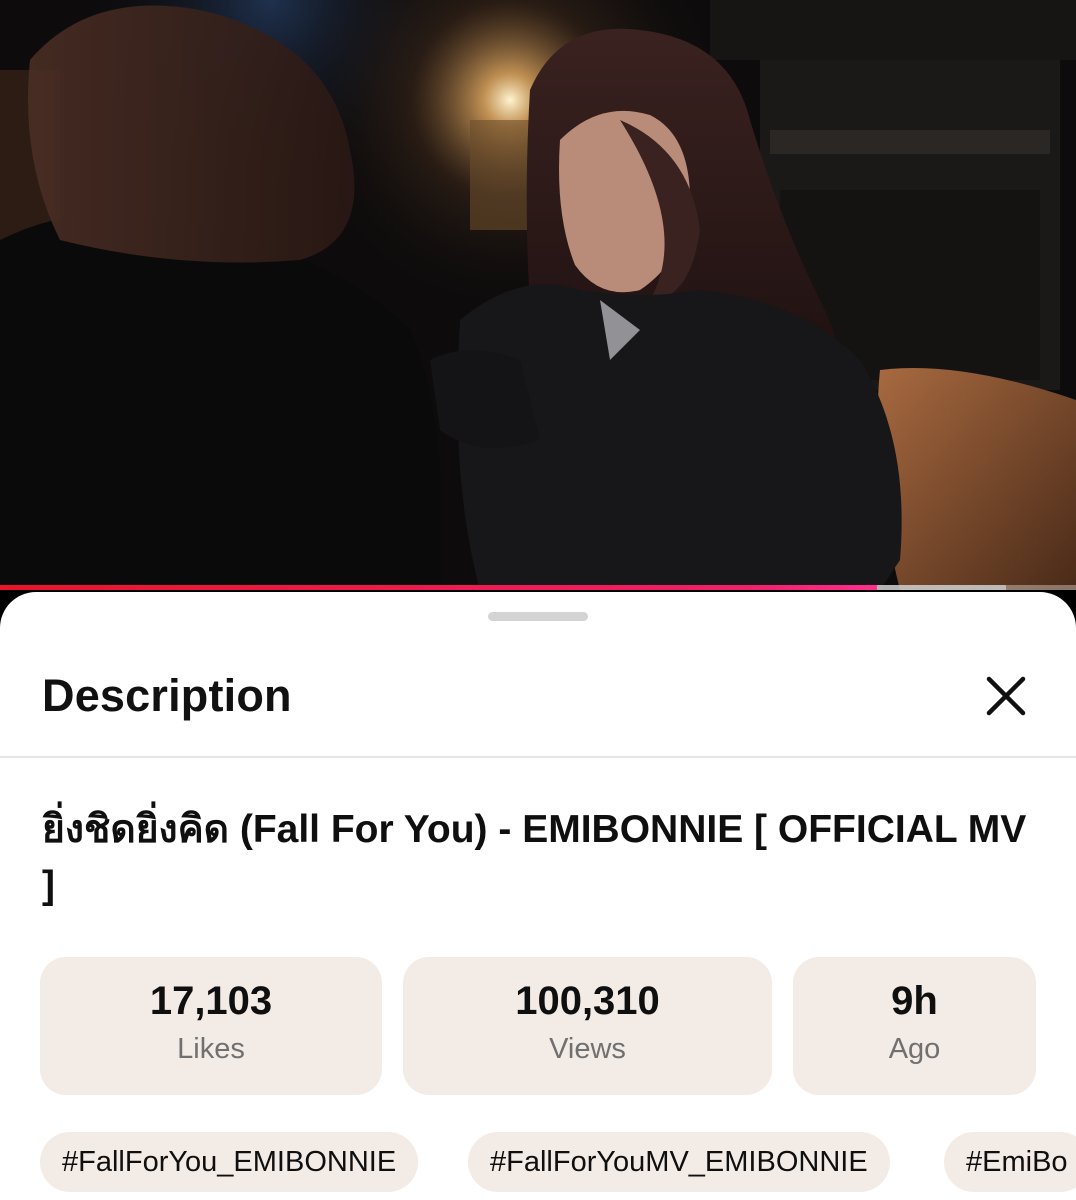 The width and height of the screenshot is (1076, 1200). I want to click on progress-buffer, so click(941, 587).